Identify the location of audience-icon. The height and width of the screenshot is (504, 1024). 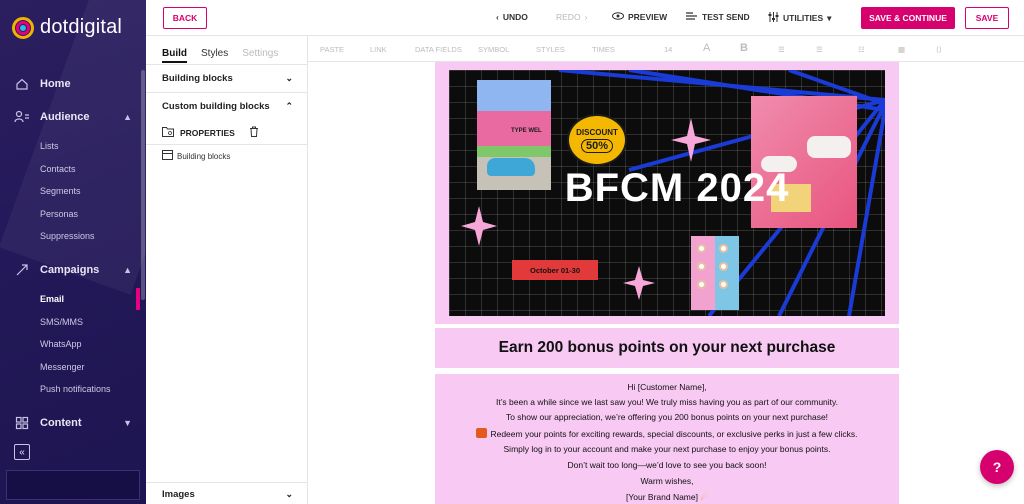
(22, 117).